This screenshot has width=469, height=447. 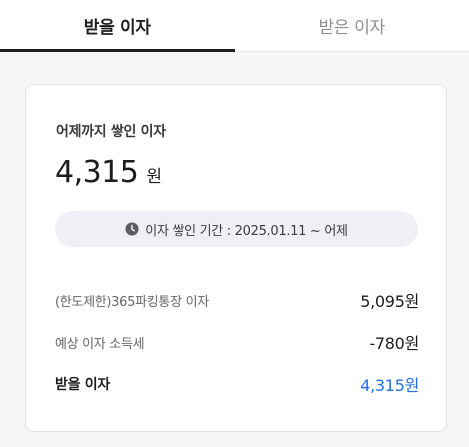 What do you see at coordinates (154, 177) in the screenshot?
I see `accrued-amount-unit: 원` at bounding box center [154, 177].